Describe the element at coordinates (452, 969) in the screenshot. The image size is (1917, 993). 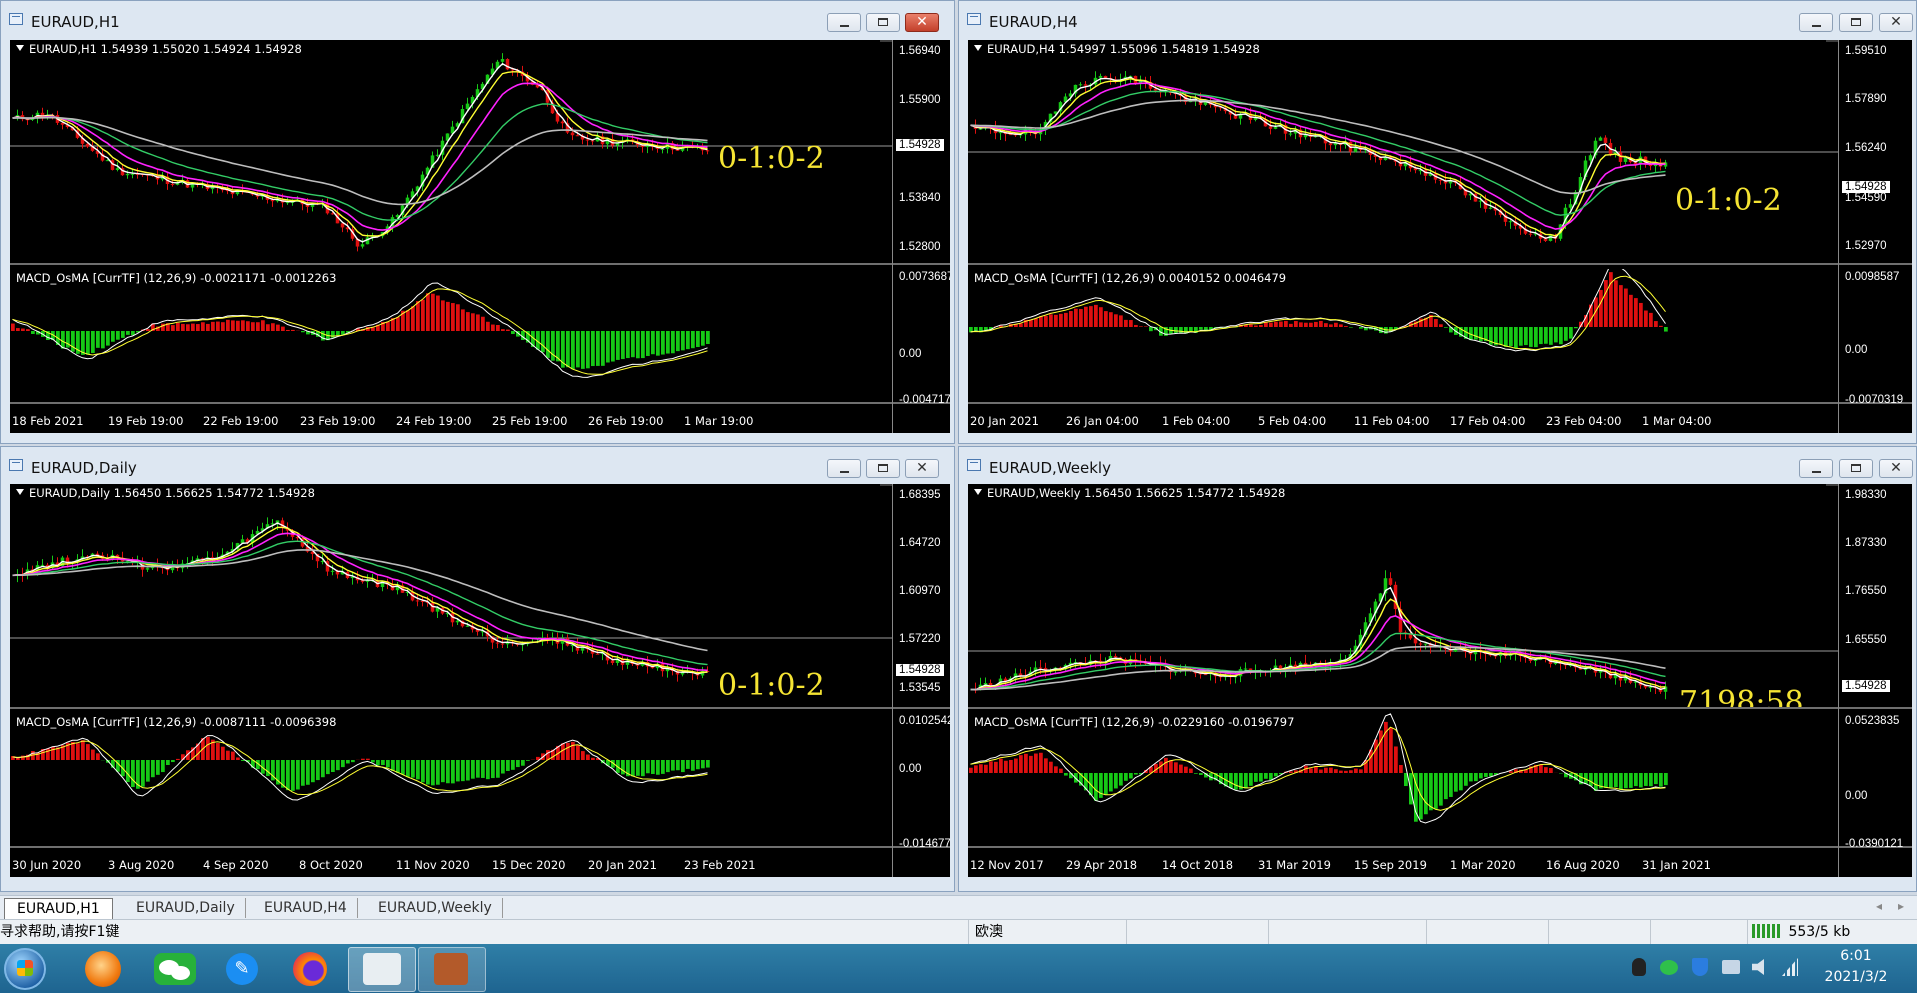
I see `taskbar-app-store` at that location.